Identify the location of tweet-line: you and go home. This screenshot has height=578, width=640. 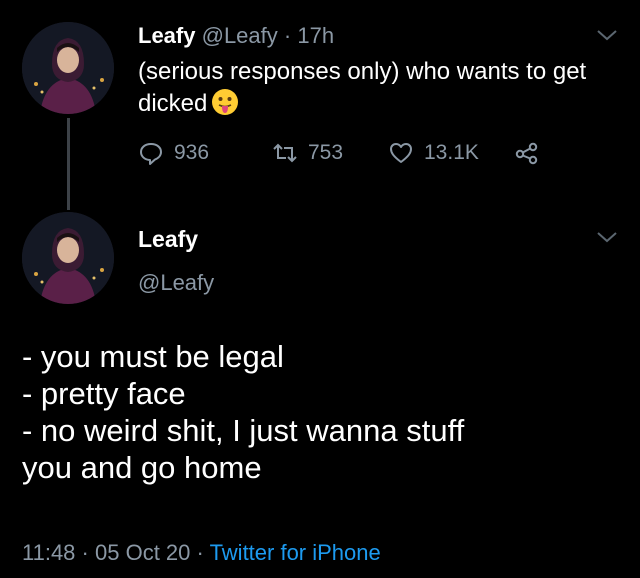
(142, 467).